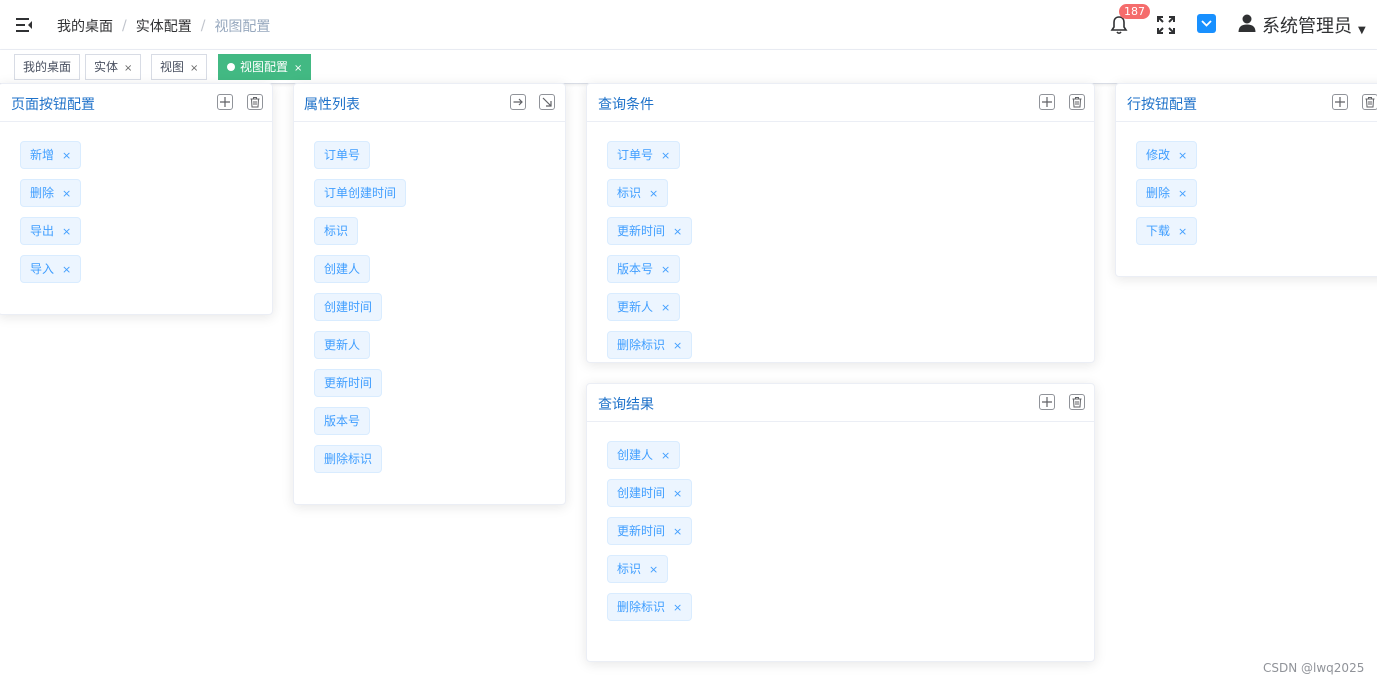 Image resolution: width=1377 pixels, height=685 pixels. I want to click on panel-page-buttons: 页面按钮配置 新增 × 删除 × 导出 × 导入 ×, so click(136, 199).